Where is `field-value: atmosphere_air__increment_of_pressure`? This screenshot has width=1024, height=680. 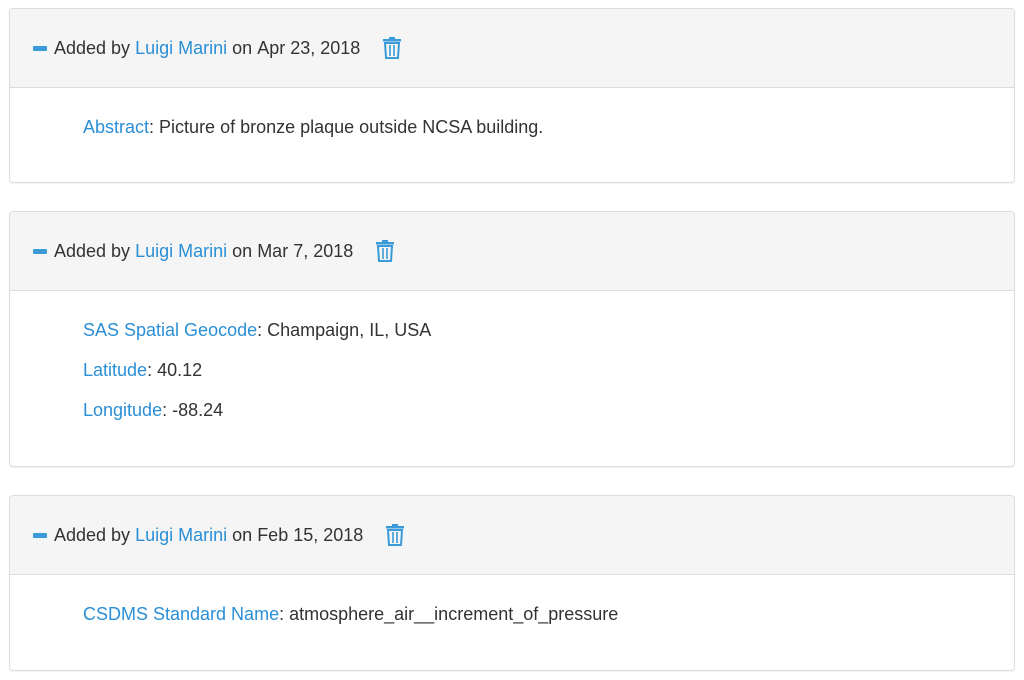
field-value: atmosphere_air__increment_of_pressure is located at coordinates (454, 614).